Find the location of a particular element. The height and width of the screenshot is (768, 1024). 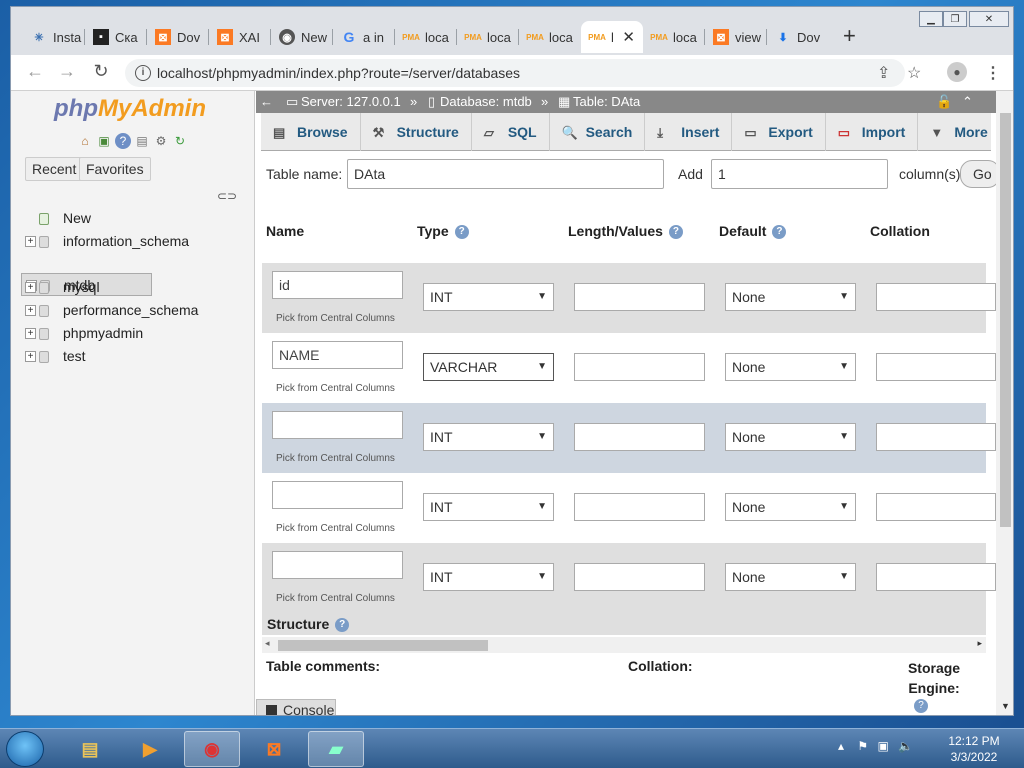

type-select: VARCHAR ▼ is located at coordinates (488, 367).